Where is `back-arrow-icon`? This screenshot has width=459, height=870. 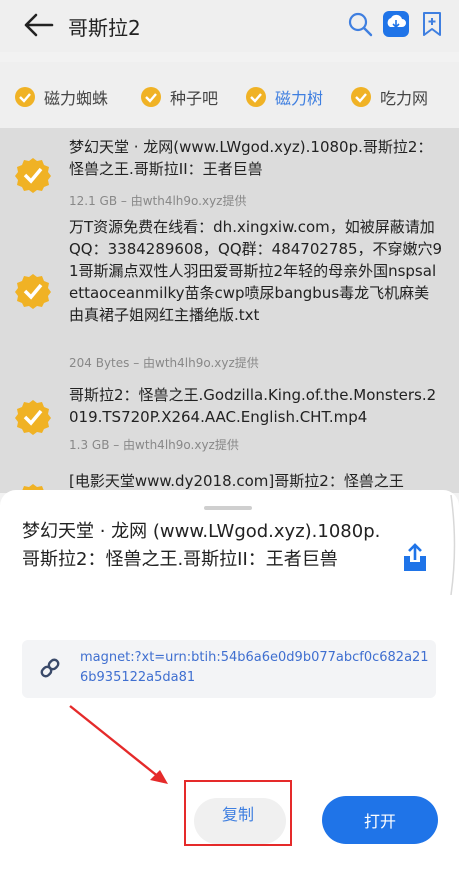 back-arrow-icon is located at coordinates (39, 25).